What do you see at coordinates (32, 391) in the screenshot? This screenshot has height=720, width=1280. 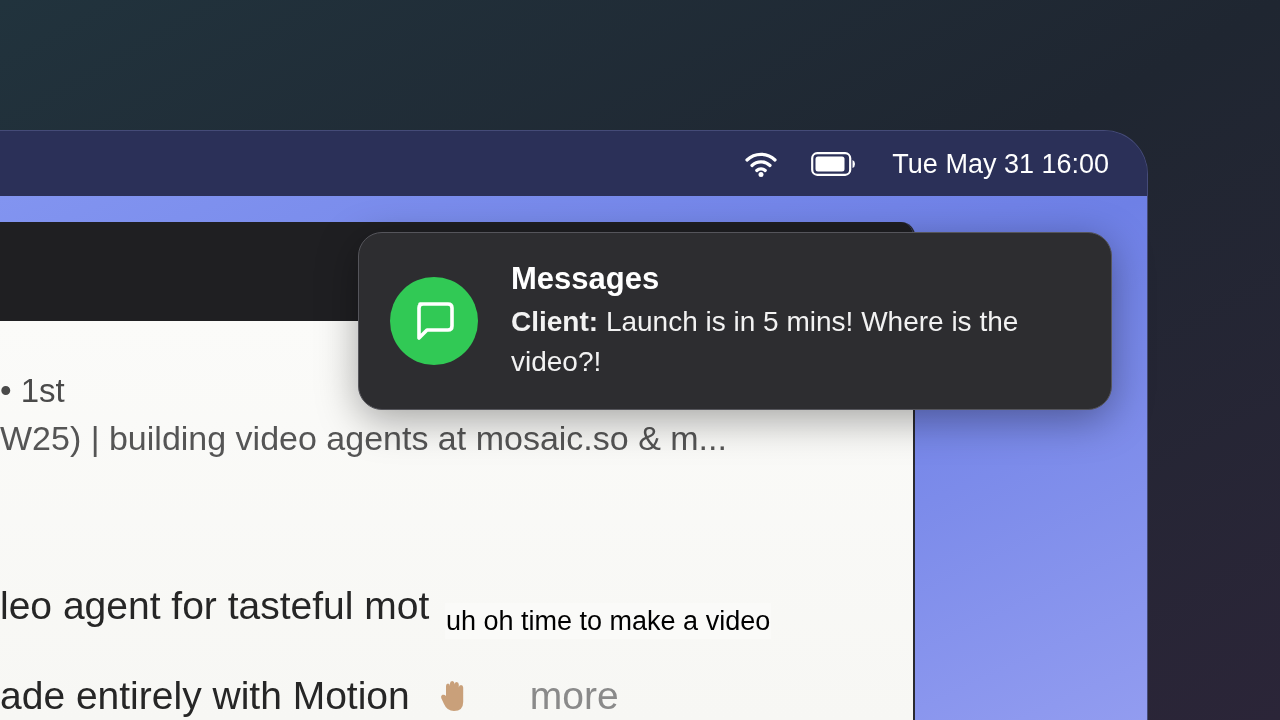 I see `connection-degree-text: • 1st` at bounding box center [32, 391].